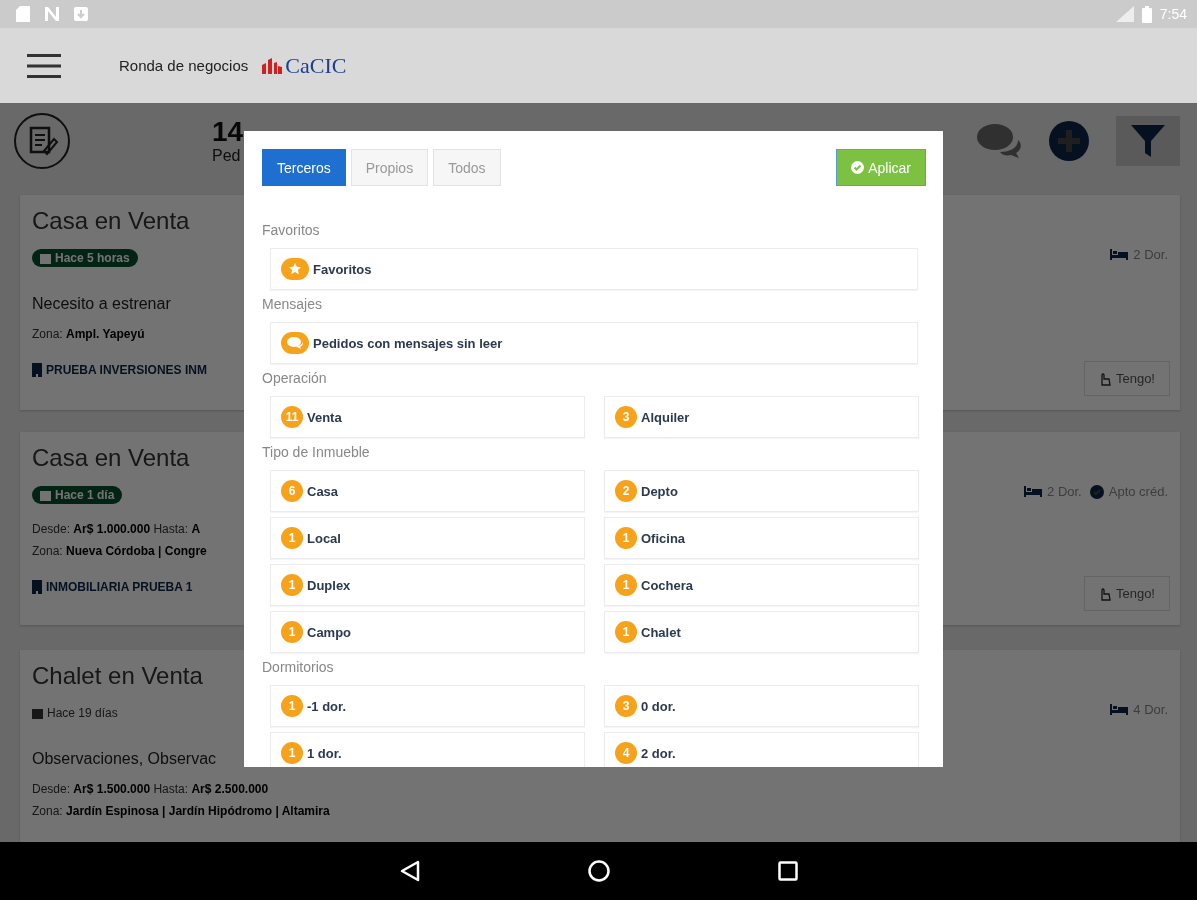 This screenshot has height=900, width=1197. I want to click on brand-name: CaCIC, so click(316, 65).